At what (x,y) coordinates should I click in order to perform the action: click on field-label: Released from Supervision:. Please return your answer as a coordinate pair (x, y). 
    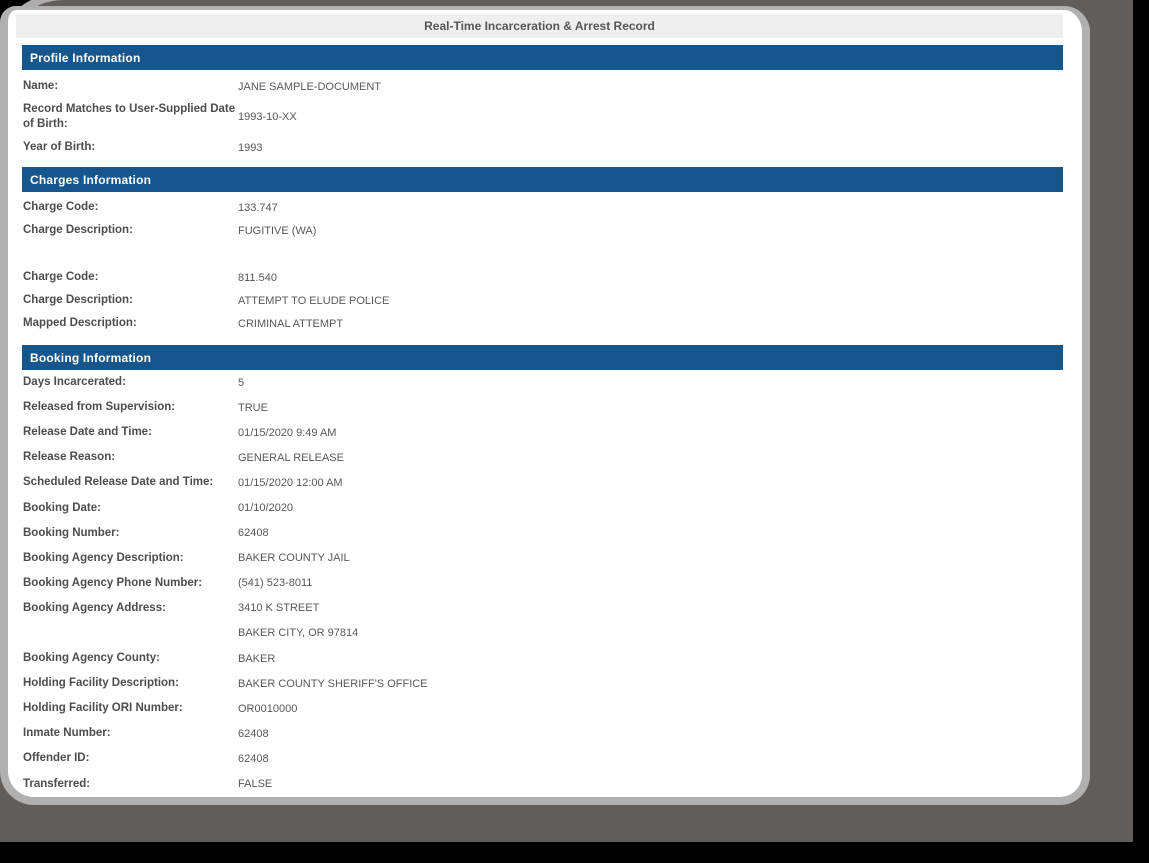
    Looking at the image, I should click on (99, 407).